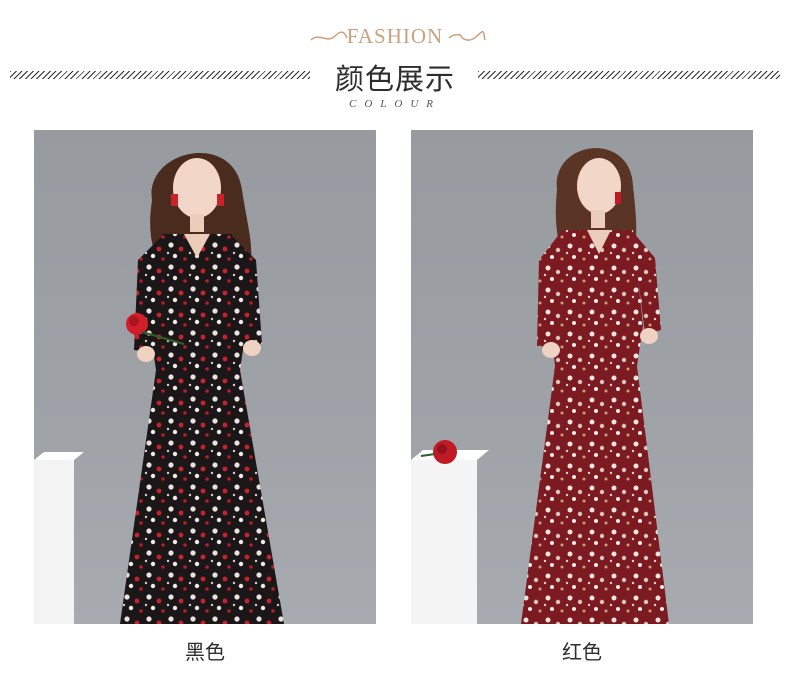 This screenshot has height=697, width=790. Describe the element at coordinates (394, 104) in the screenshot. I see `section-subtitle: COLOUR` at that location.